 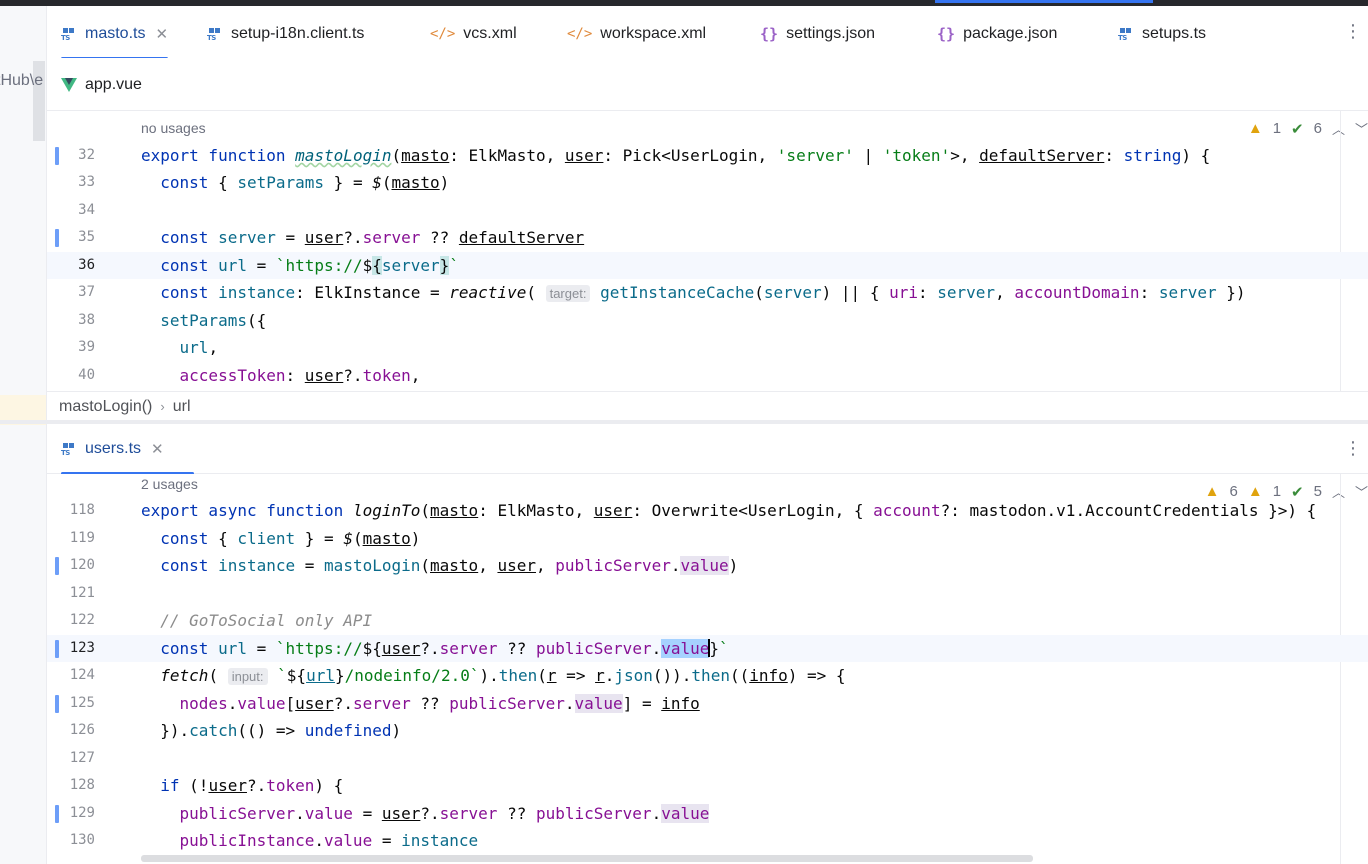 What do you see at coordinates (443, 34) in the screenshot?
I see `xml-file-icon: </>` at bounding box center [443, 34].